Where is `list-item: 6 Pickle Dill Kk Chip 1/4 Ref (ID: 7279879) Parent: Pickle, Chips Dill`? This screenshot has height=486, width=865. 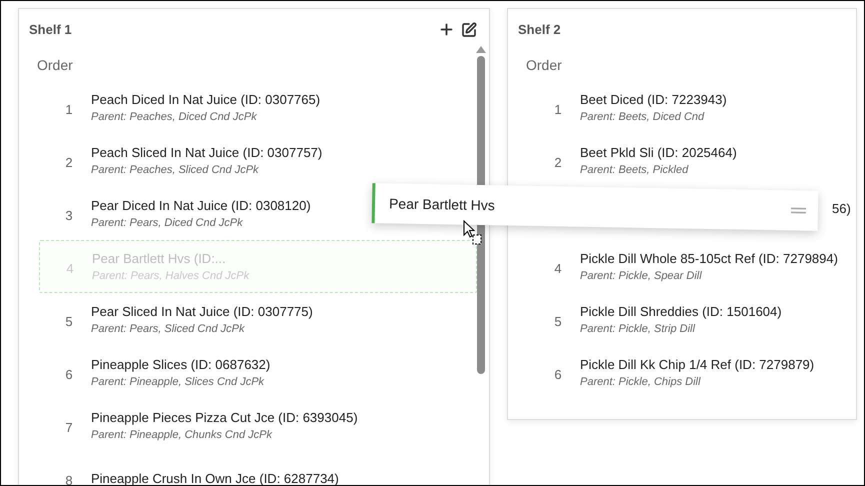 list-item: 6 Pickle Dill Kk Chip 1/4 Ref (ID: 7279879) Parent: Pickle, Chips Dill is located at coordinates (690, 372).